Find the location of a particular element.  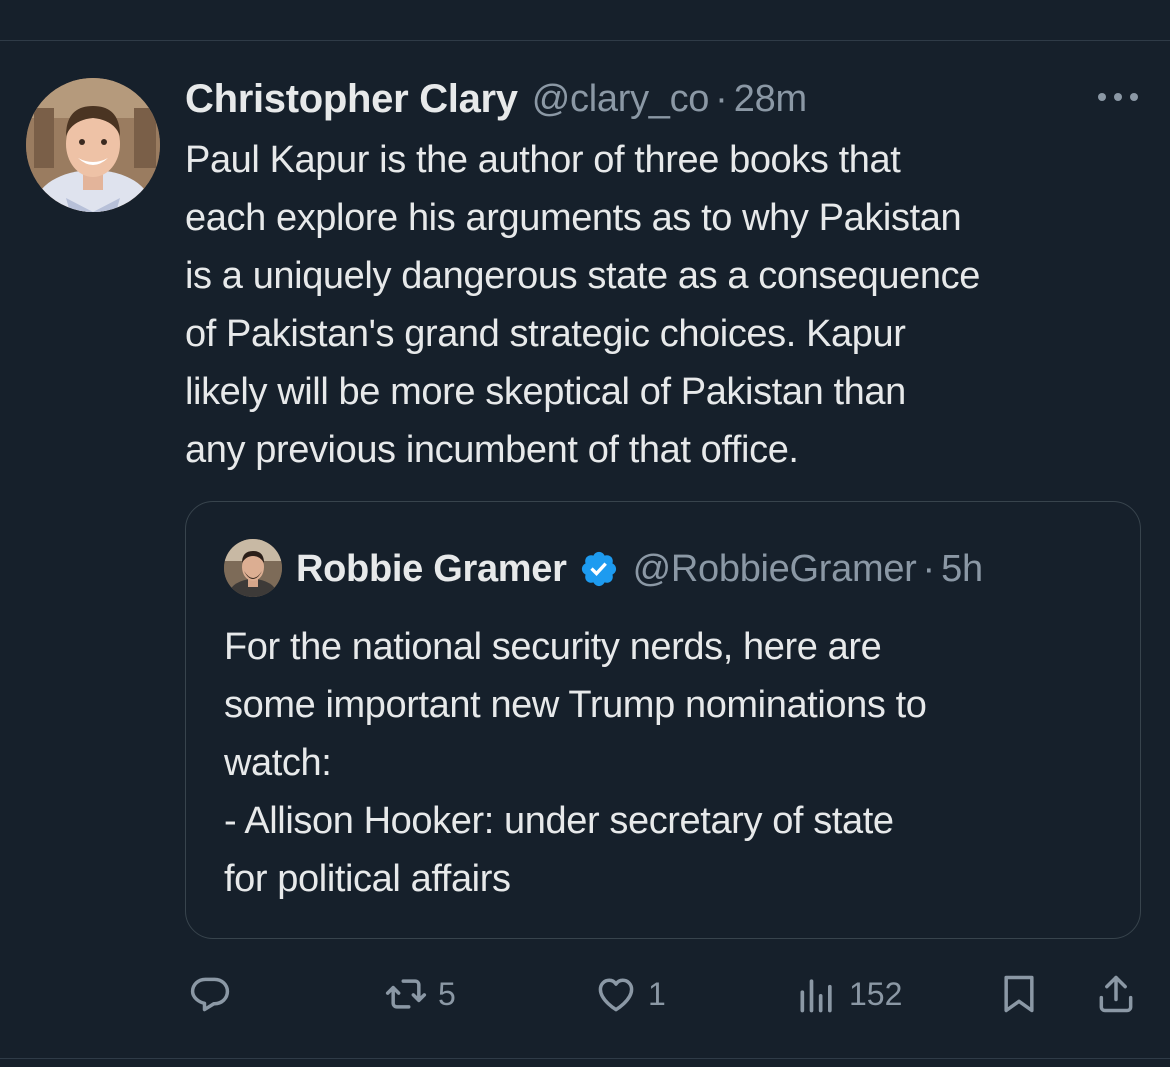

retweet-count: 5 is located at coordinates (447, 993).